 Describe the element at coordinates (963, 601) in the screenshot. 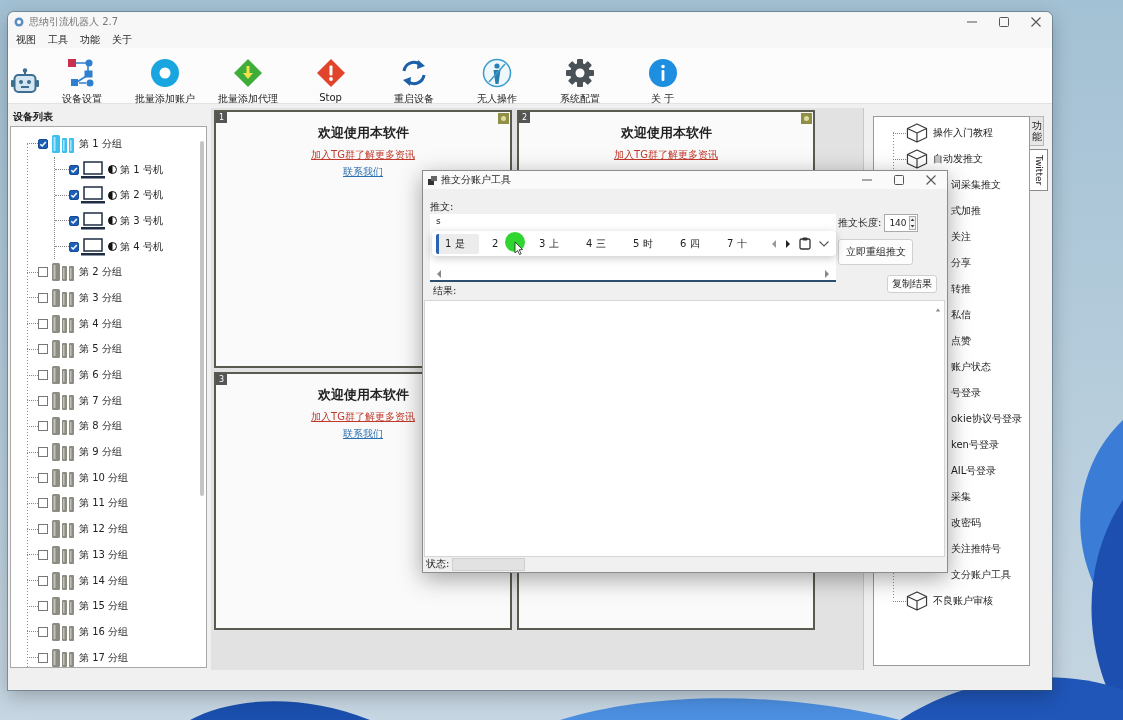

I see `function-item: 不良账户审核` at that location.